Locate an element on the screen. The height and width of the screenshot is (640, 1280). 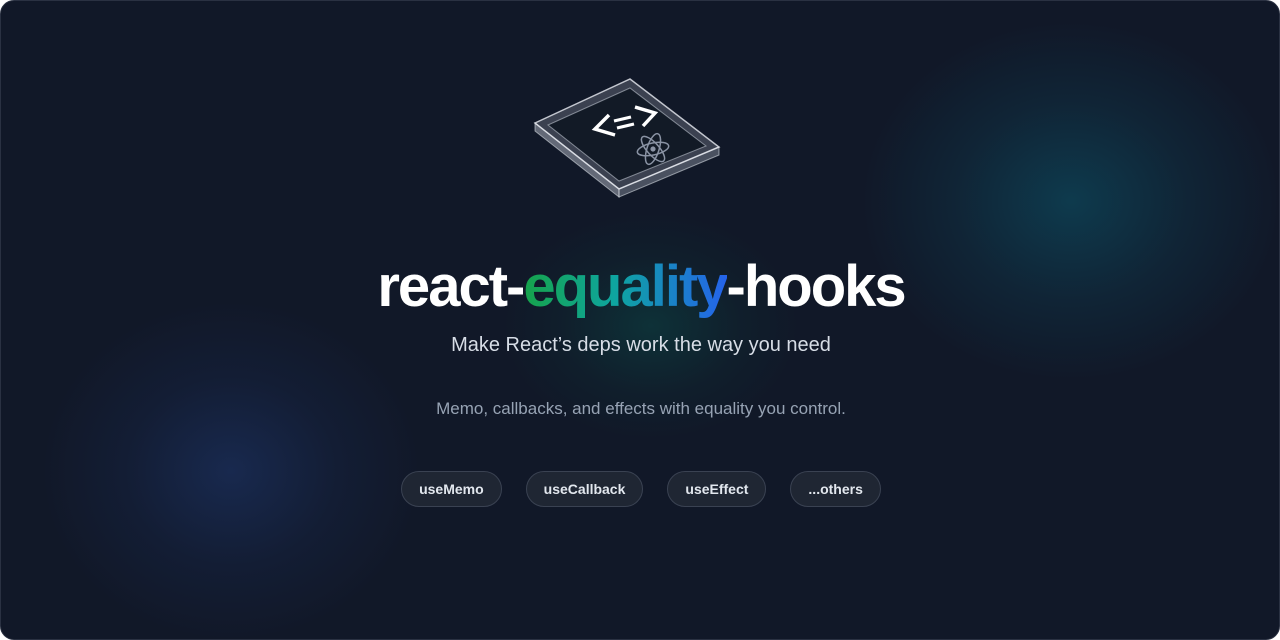
title-accent: equality is located at coordinates (625, 286).